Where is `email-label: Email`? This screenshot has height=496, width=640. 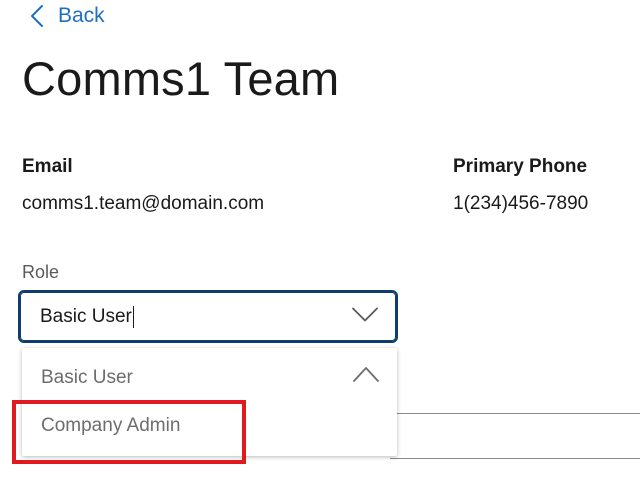
email-label: Email is located at coordinates (47, 166).